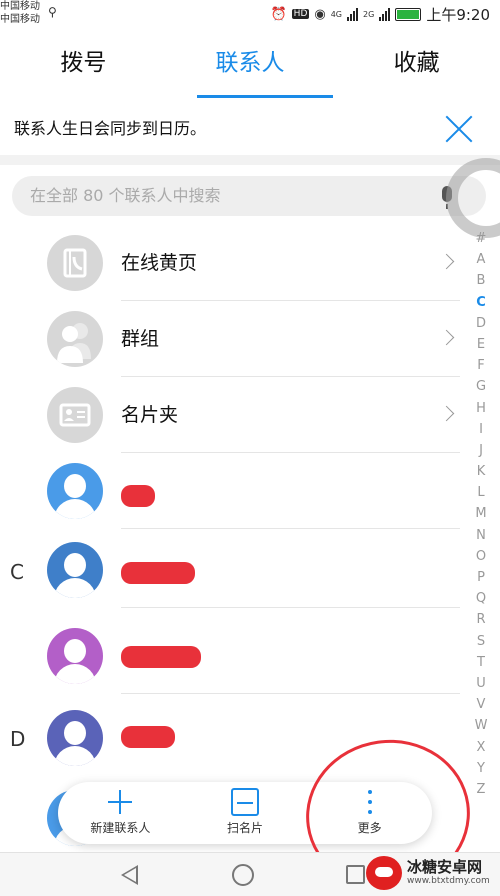  What do you see at coordinates (230, 339) in the screenshot?
I see `list-item-groups: 群组` at bounding box center [230, 339].